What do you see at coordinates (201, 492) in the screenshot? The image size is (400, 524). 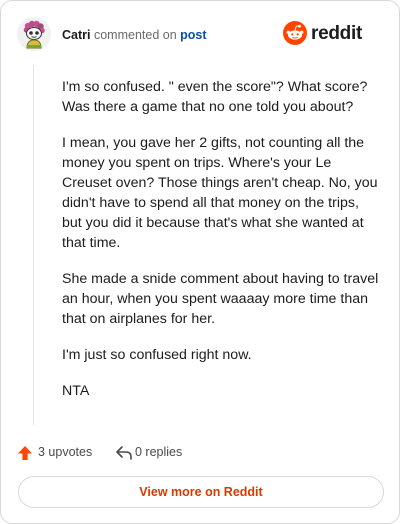 I see `view-more-button: View more on Reddit` at bounding box center [201, 492].